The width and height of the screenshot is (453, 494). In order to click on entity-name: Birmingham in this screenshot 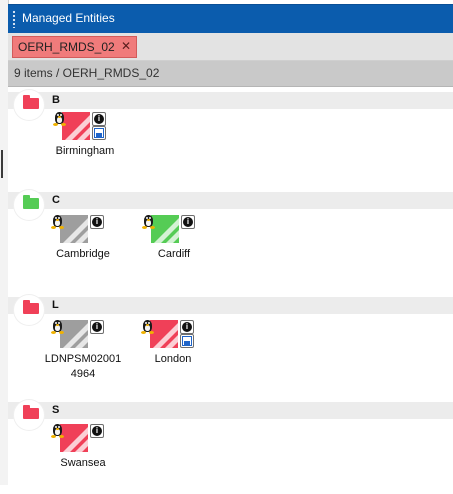, I will do `click(85, 151)`.